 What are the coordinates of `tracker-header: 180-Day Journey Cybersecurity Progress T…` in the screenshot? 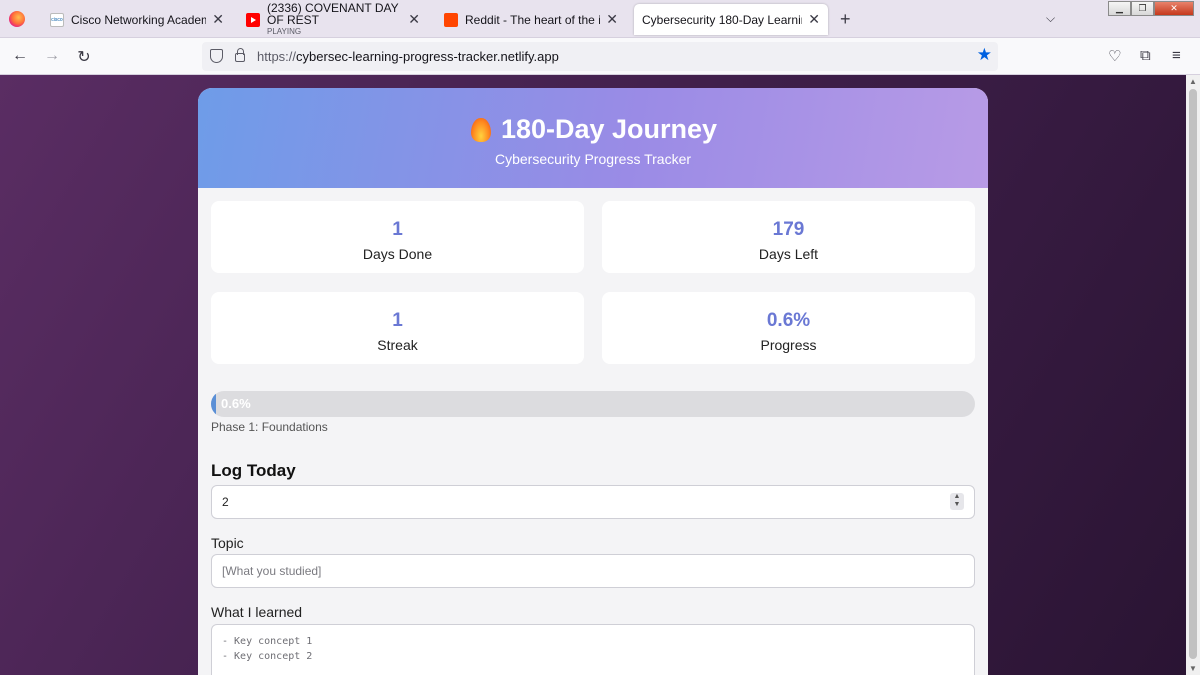 It's located at (593, 138).